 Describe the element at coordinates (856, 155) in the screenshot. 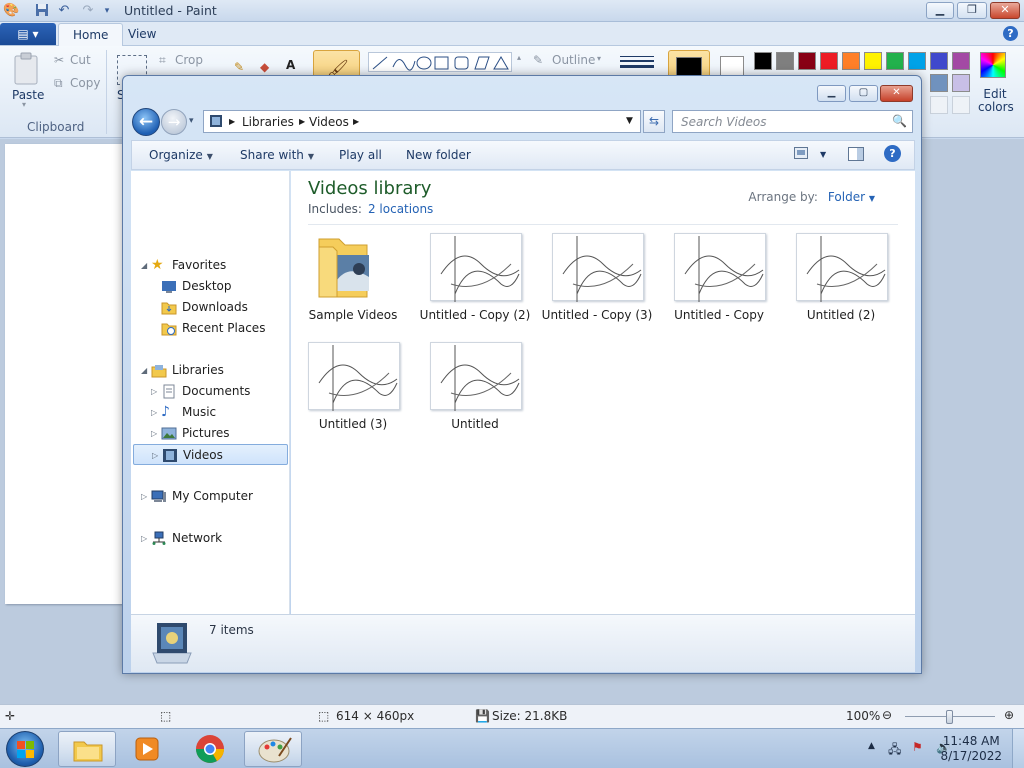

I see `preview-pane-icon` at that location.